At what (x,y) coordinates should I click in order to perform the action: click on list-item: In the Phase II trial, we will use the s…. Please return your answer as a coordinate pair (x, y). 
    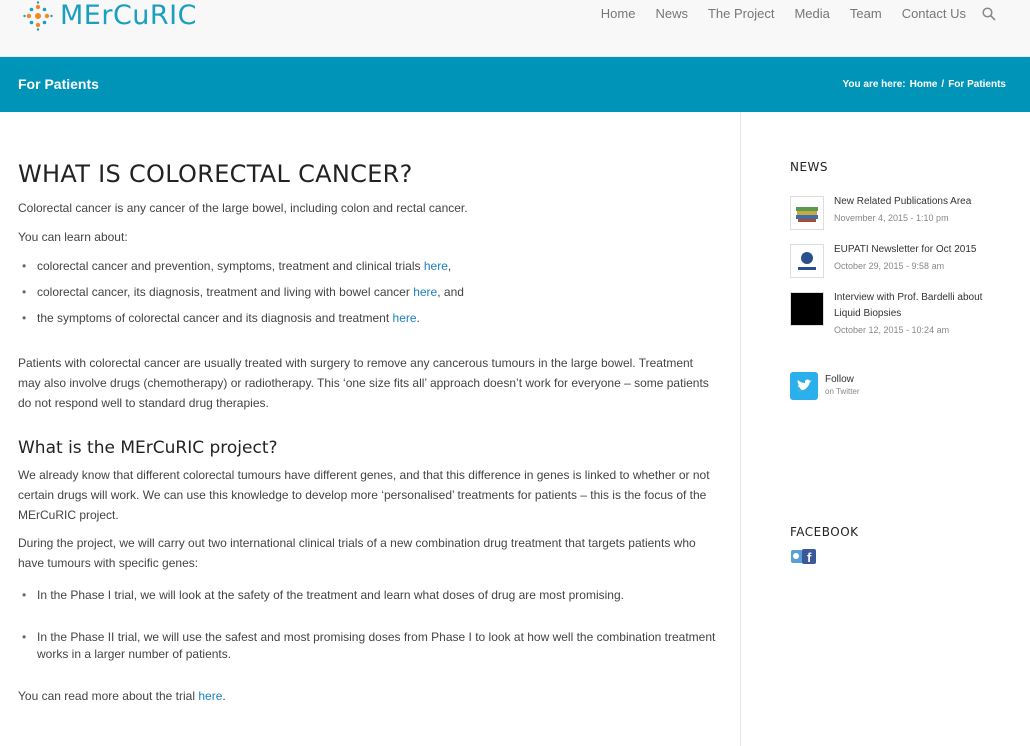
    Looking at the image, I should click on (368, 646).